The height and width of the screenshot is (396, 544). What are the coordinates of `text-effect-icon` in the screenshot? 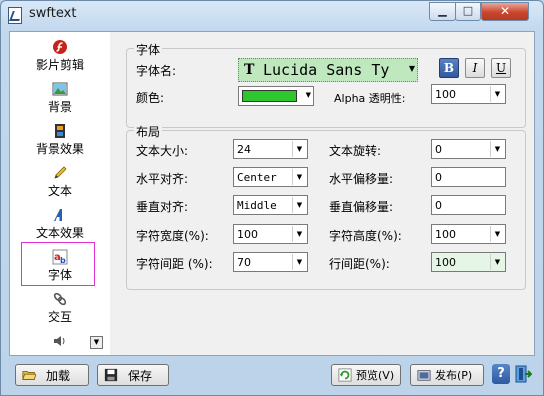 It's located at (58, 215).